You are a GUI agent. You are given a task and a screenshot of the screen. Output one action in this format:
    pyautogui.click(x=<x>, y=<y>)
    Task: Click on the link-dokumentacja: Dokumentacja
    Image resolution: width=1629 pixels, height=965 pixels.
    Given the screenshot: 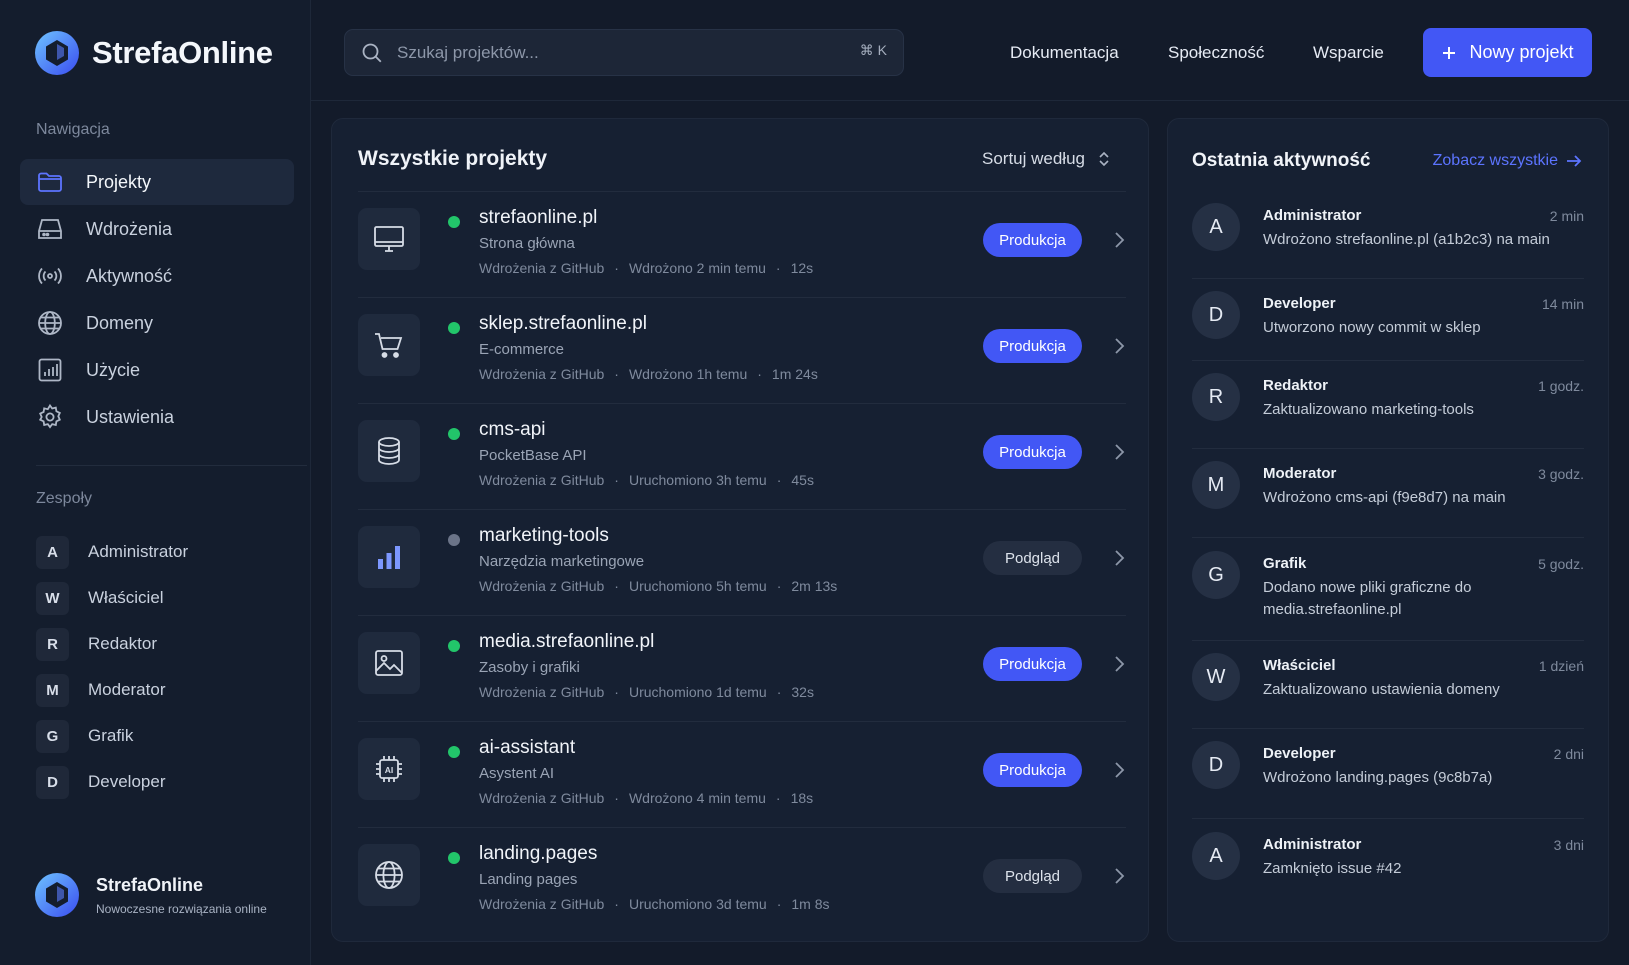 What is the action you would take?
    pyautogui.click(x=1064, y=53)
    